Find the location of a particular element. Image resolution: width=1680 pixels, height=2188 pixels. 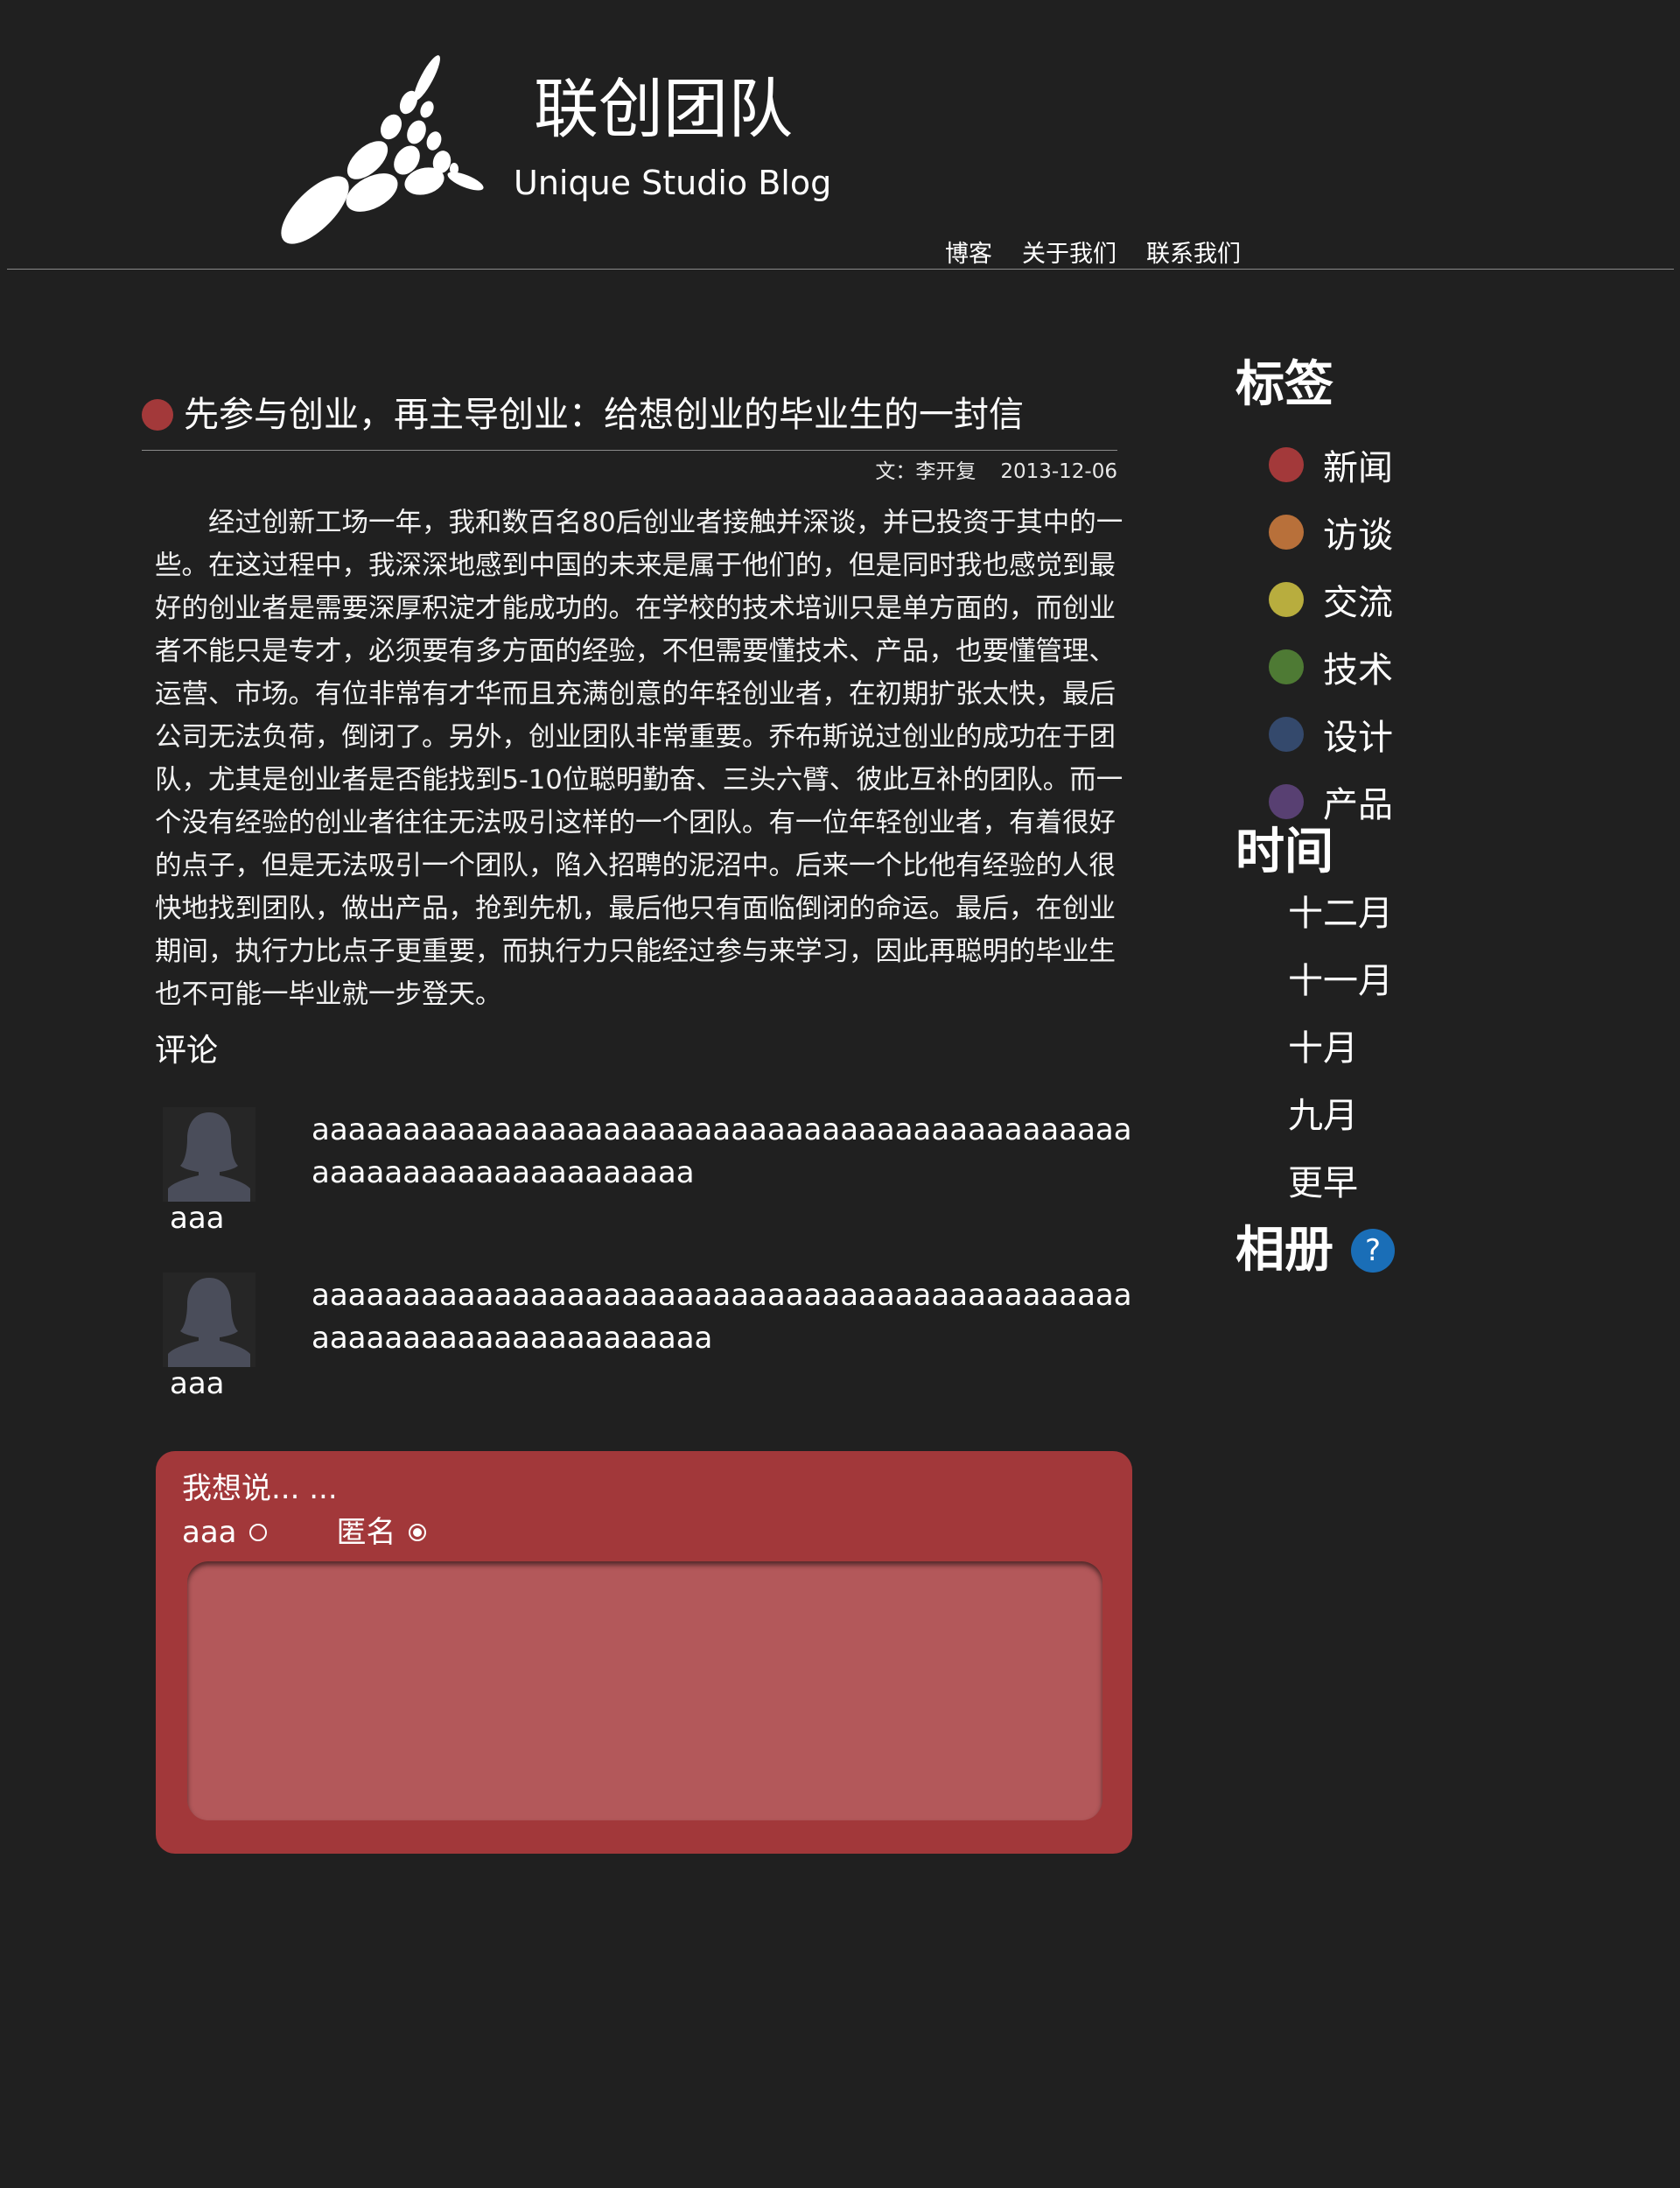

album-row: 相册 ? is located at coordinates (1367, 1251).